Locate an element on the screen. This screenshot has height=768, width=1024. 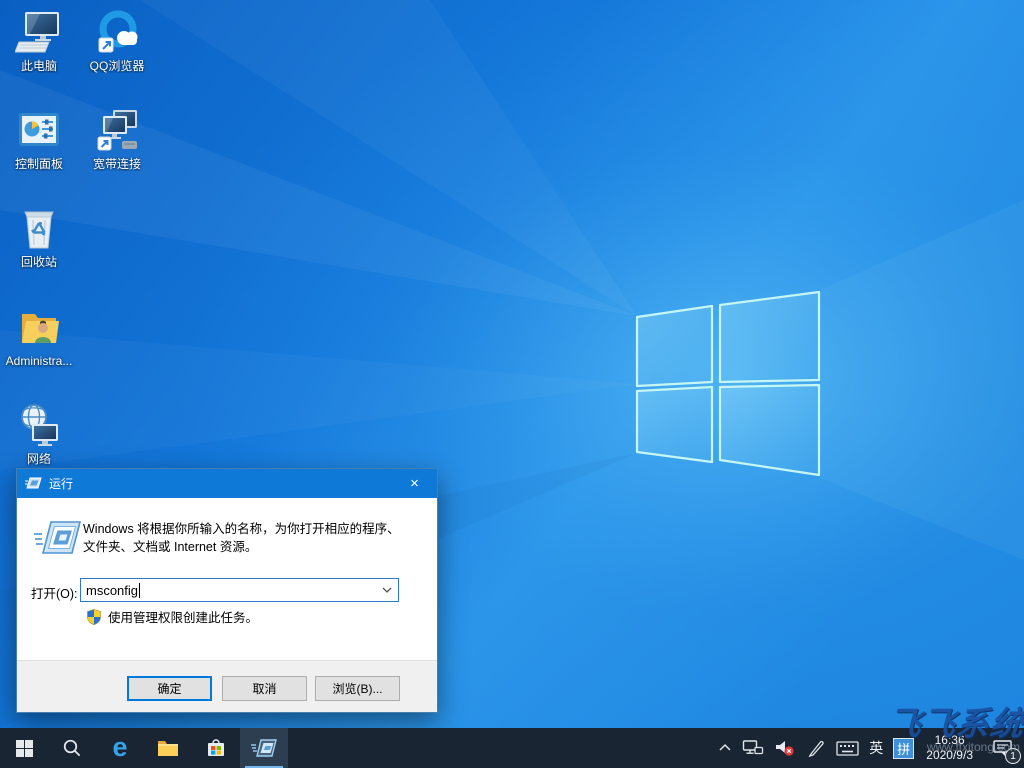
windows-start-icon is located at coordinates (24, 748).